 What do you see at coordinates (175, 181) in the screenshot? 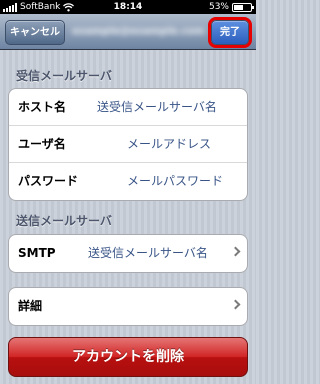
I see `password-field: メールパスワード` at bounding box center [175, 181].